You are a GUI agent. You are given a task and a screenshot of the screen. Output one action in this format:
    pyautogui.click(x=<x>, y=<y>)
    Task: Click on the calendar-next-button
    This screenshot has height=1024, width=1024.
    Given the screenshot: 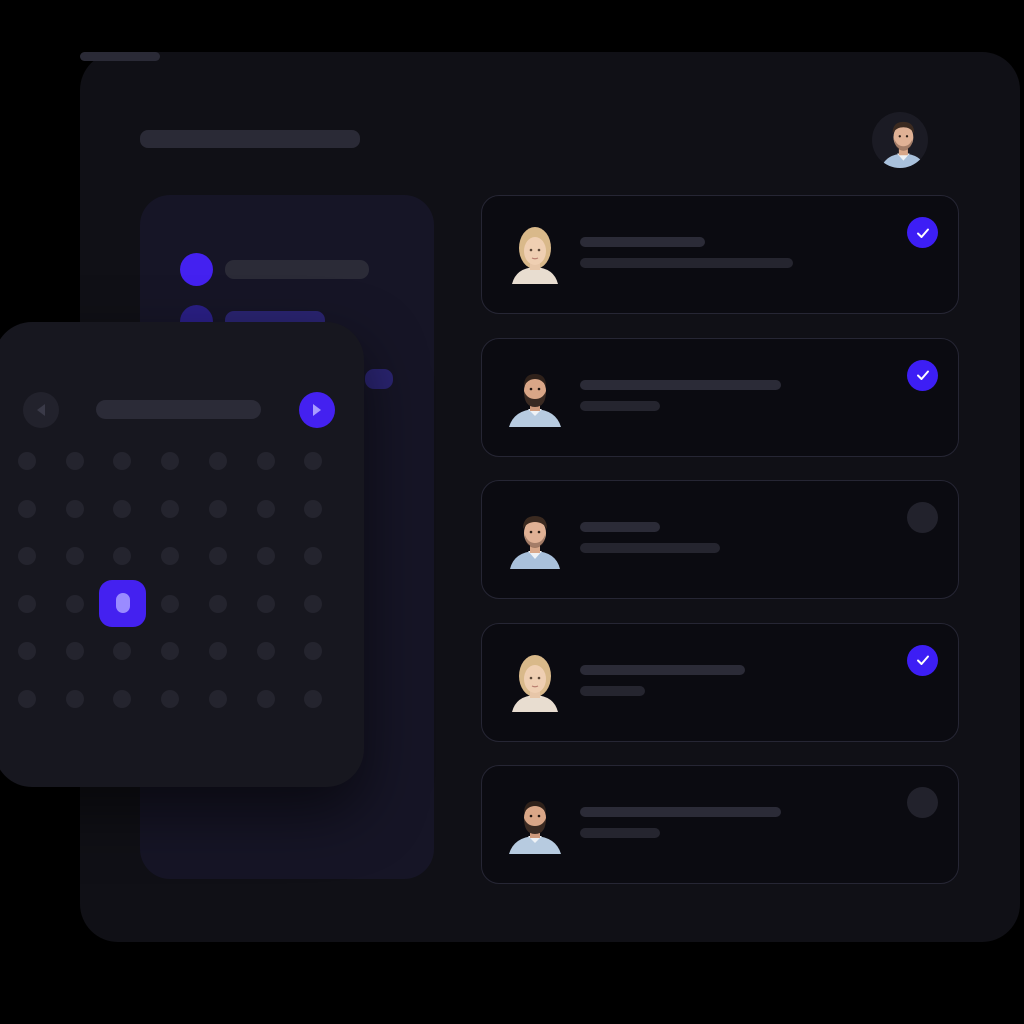 What is the action you would take?
    pyautogui.click(x=317, y=410)
    